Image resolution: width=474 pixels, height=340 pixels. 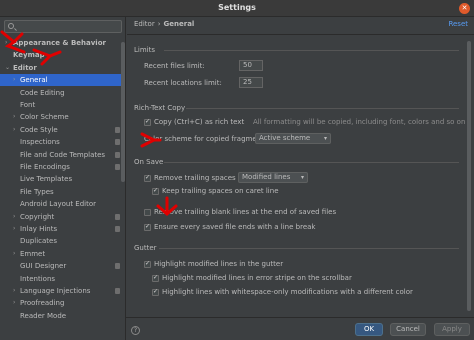 I want to click on sidebar-item-duplicates: Duplicates, so click(x=62, y=241).